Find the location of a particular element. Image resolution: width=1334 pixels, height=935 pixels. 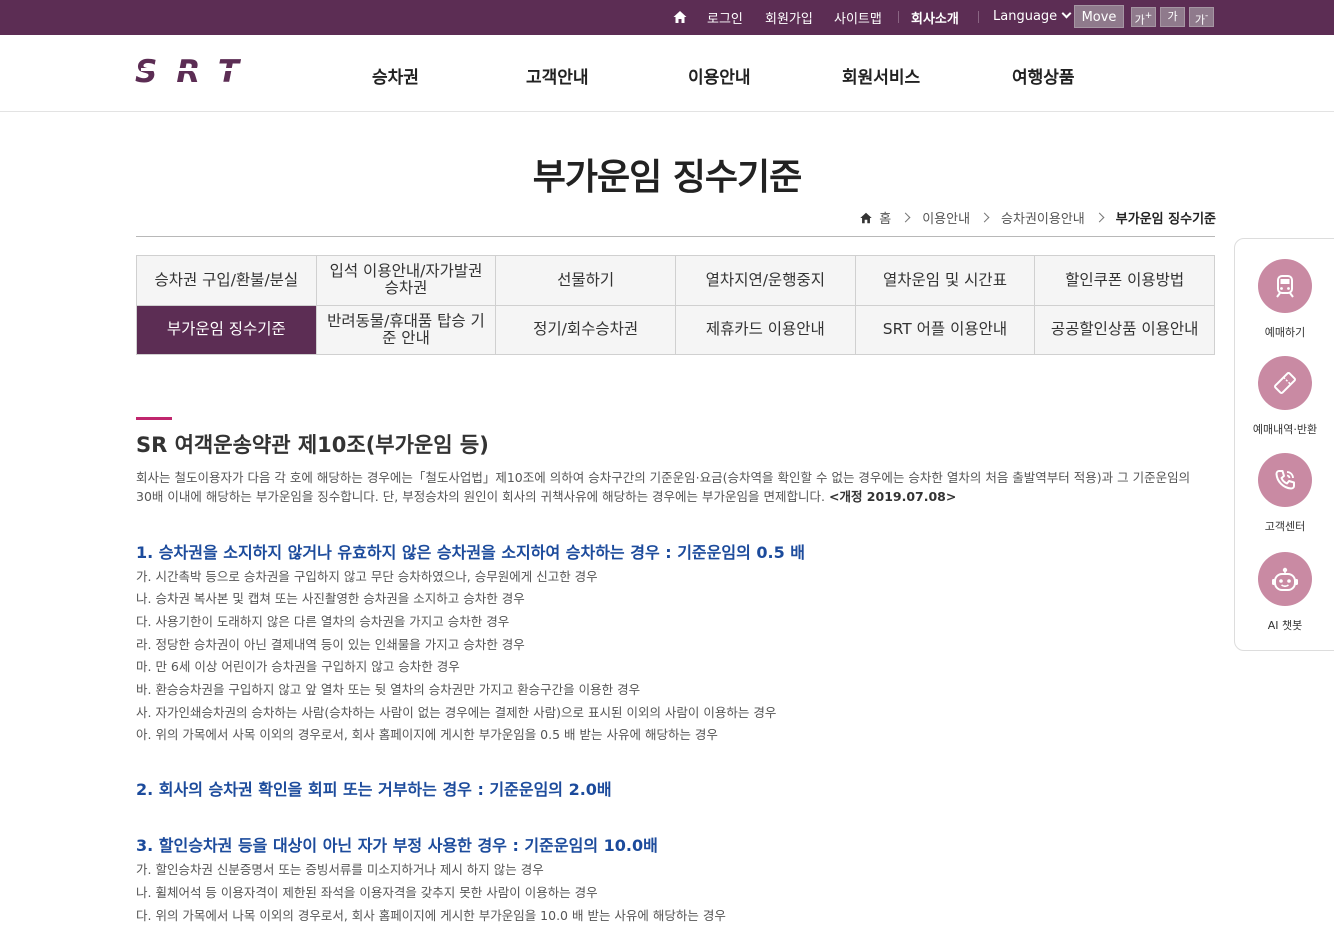

tab-srt-app: SRT 어플 이용안내 is located at coordinates (945, 330).